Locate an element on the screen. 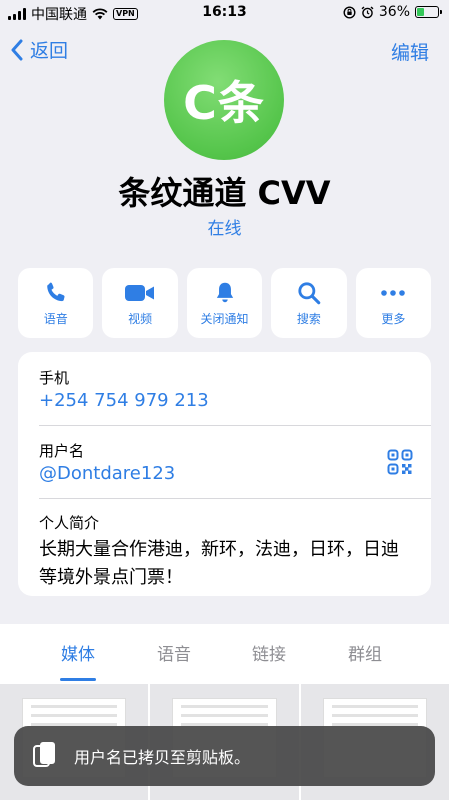 The height and width of the screenshot is (800, 449). status-bar: 中国联通 VPN 16:13 36% is located at coordinates (224, 13).